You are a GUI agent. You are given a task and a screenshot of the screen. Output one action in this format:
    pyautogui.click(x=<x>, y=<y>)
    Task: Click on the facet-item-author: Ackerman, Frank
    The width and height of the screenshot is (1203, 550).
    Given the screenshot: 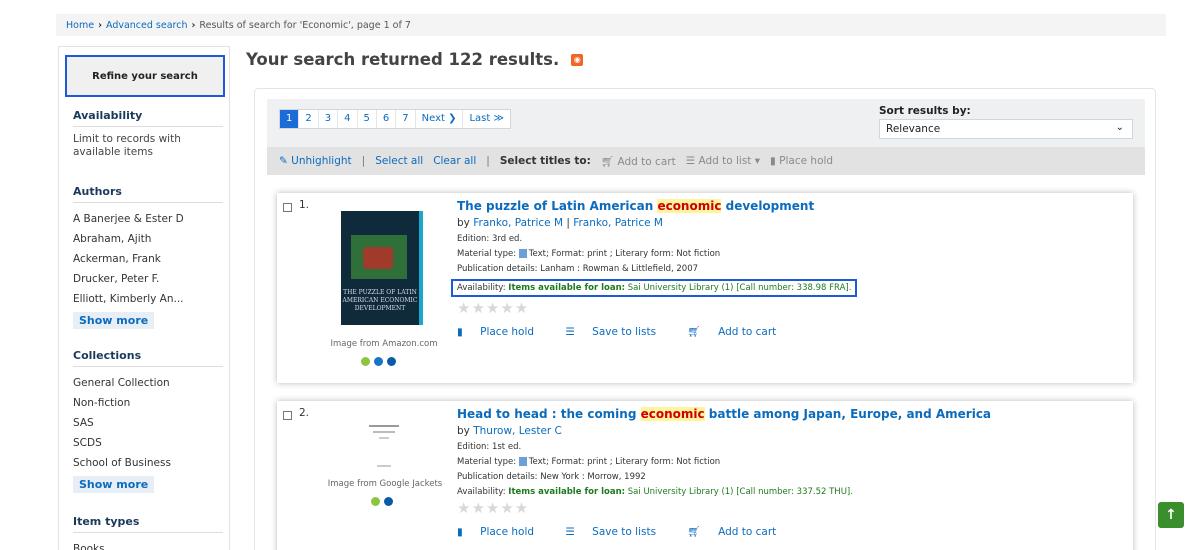 What is the action you would take?
    pyautogui.click(x=148, y=259)
    